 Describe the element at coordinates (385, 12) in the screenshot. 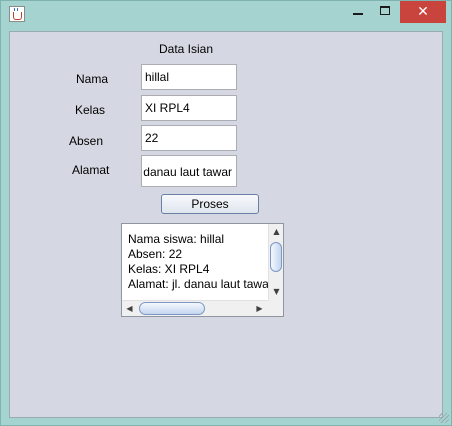

I see `maximize-button` at that location.